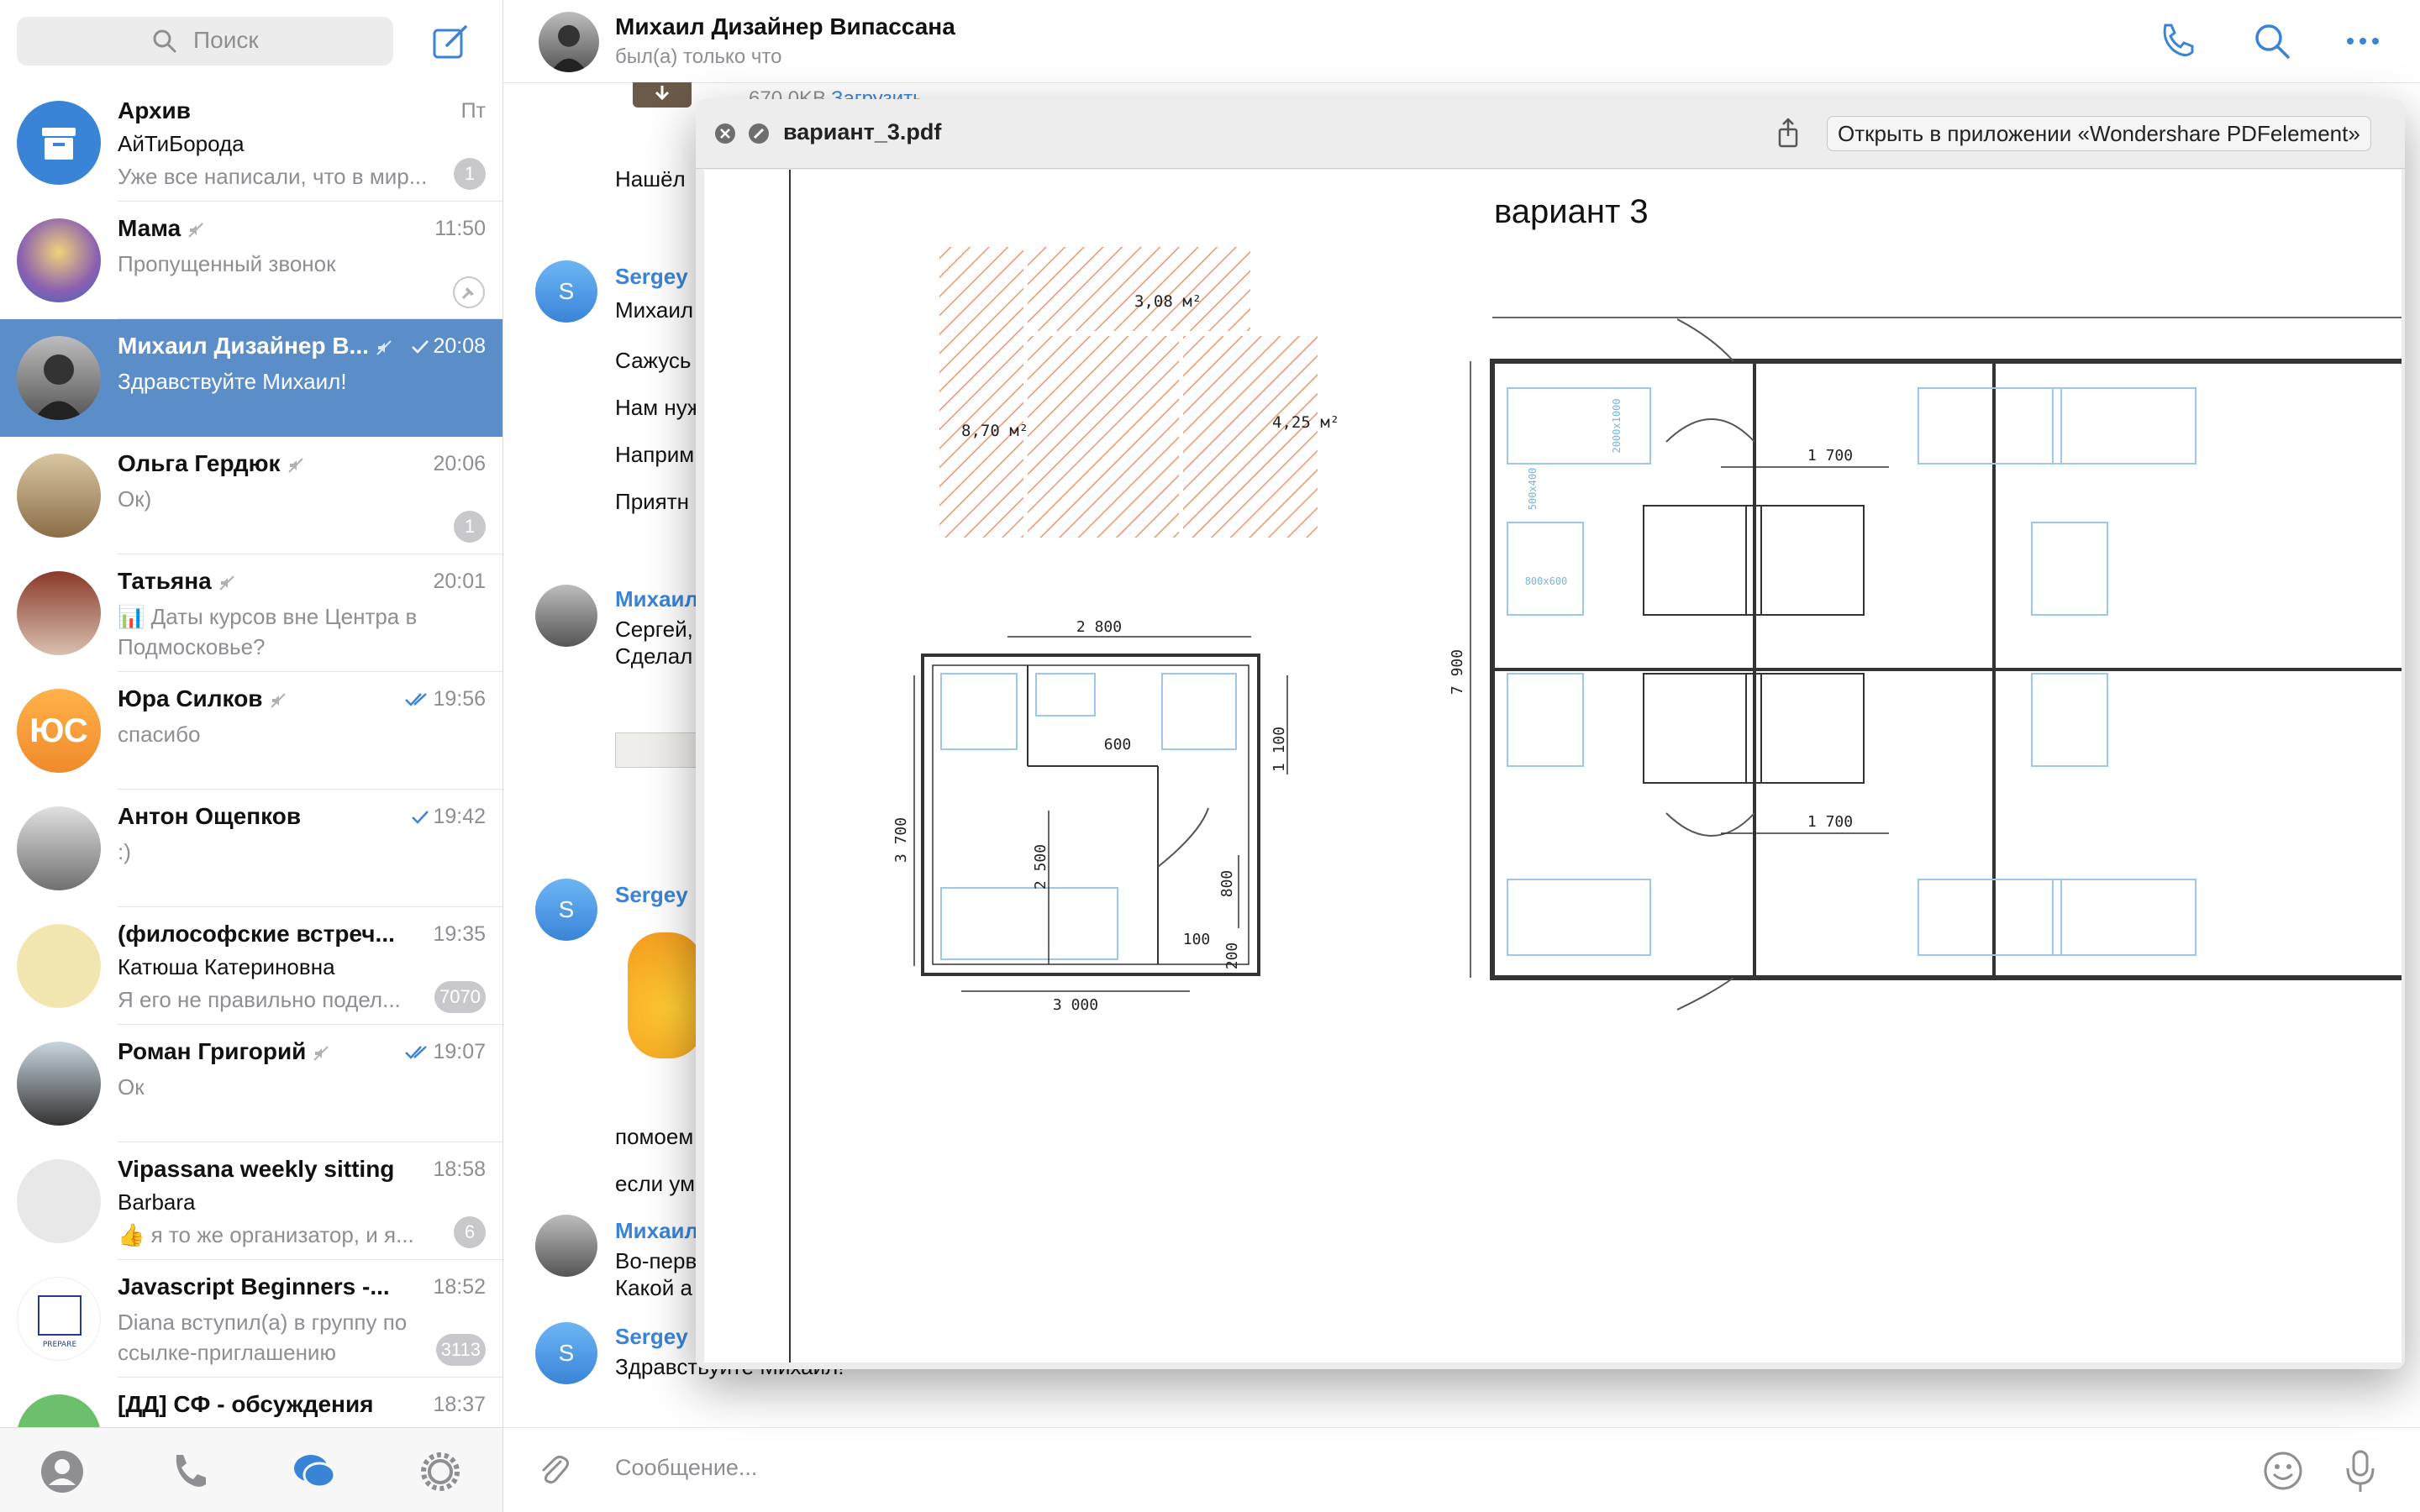 The width and height of the screenshot is (2420, 1512). I want to click on svg-text: 1 100, so click(1279, 749).